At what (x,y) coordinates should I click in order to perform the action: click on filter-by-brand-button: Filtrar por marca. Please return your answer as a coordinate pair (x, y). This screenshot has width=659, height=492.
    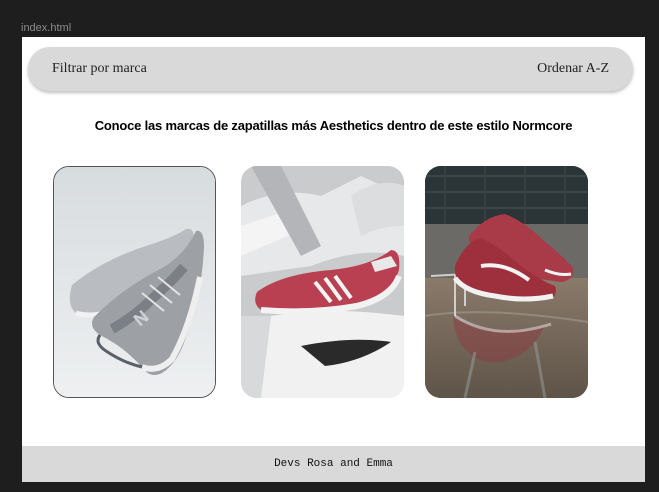
    Looking at the image, I should click on (99, 69).